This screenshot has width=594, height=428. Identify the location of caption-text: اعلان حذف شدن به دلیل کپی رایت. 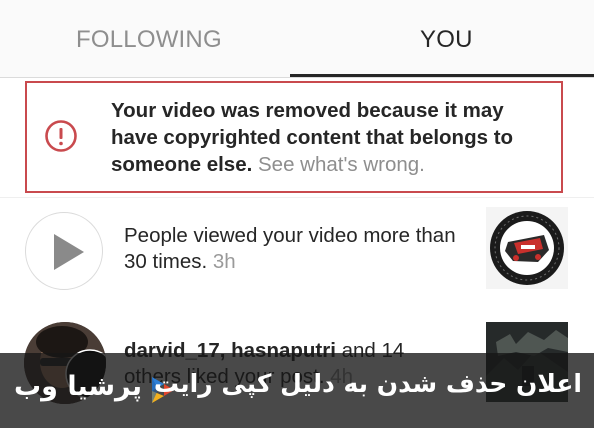
(367, 383).